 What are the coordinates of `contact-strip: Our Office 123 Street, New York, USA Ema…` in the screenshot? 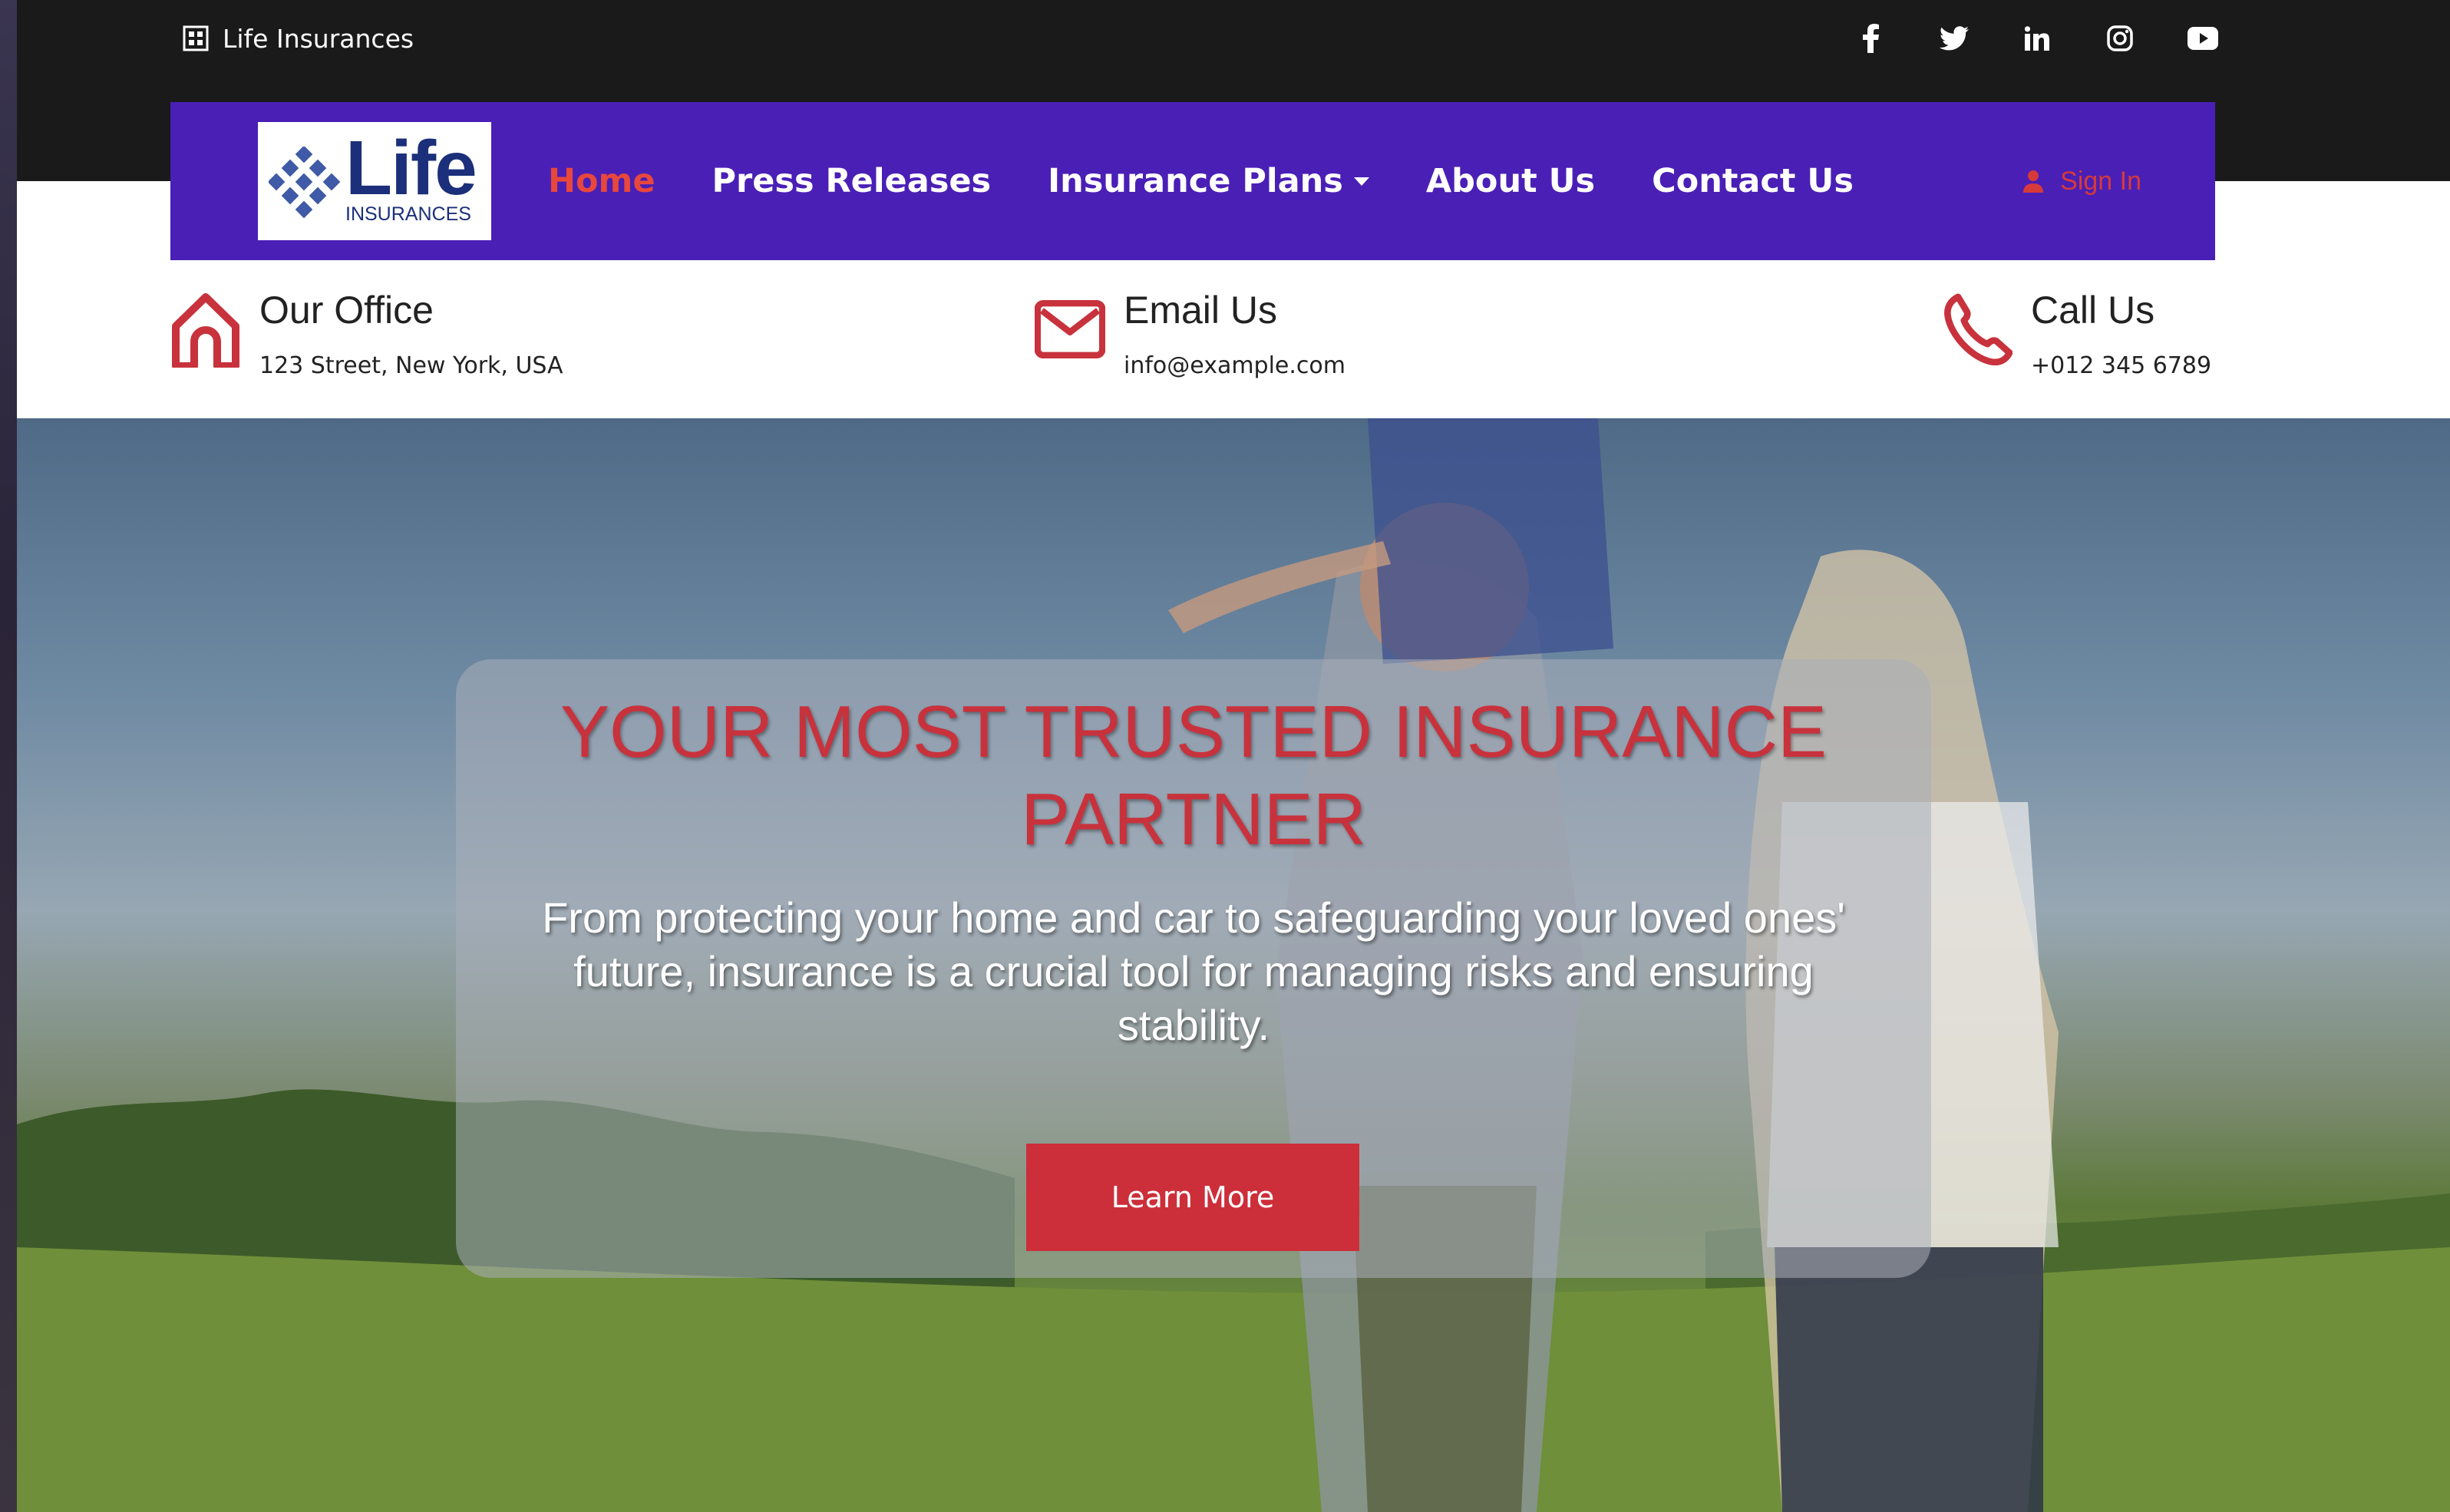 It's located at (1234, 339).